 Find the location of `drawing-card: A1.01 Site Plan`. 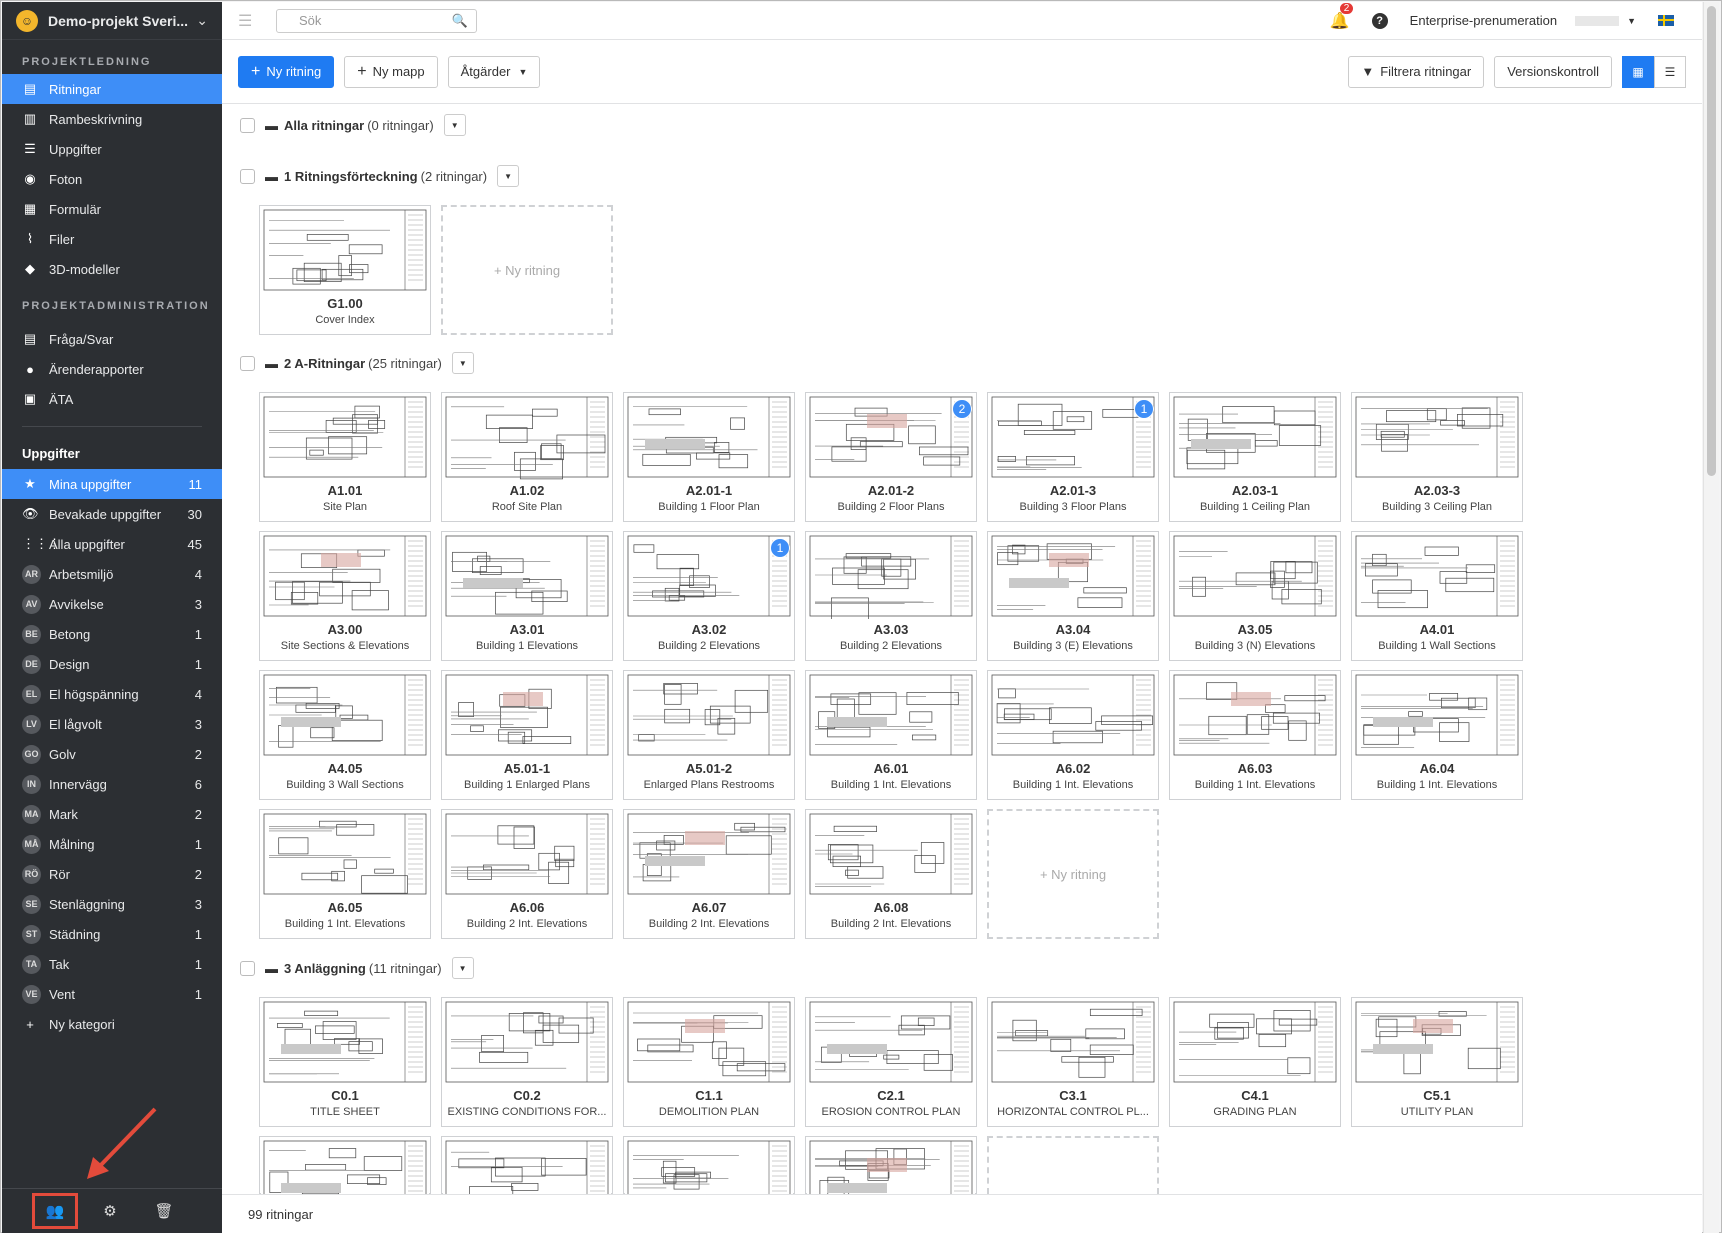

drawing-card: A1.01 Site Plan is located at coordinates (345, 457).